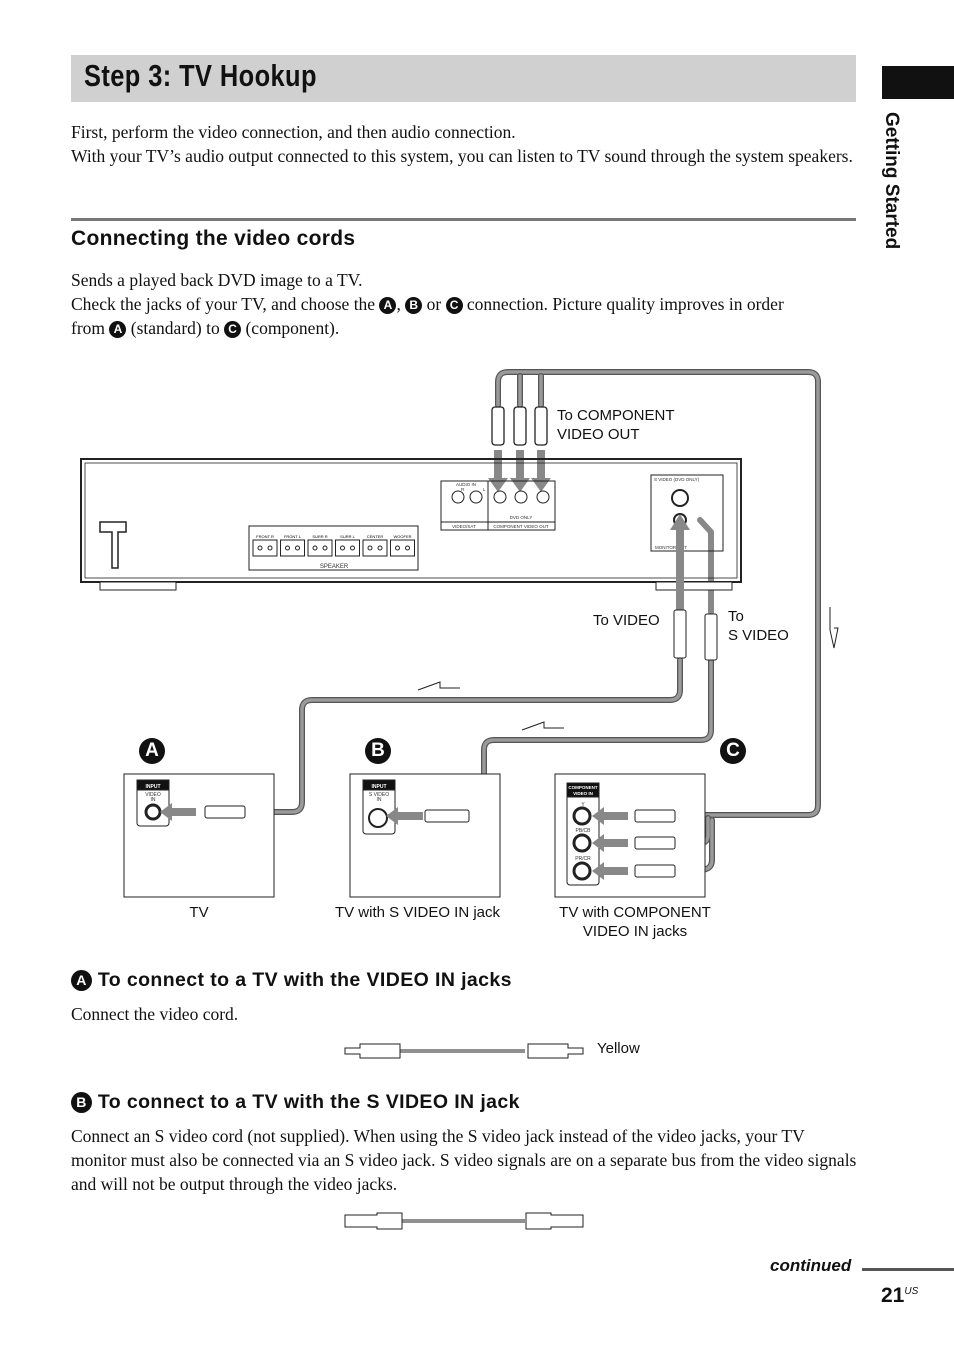 Image resolution: width=954 pixels, height=1352 pixels. I want to click on caption-tv: TV, so click(199, 912).